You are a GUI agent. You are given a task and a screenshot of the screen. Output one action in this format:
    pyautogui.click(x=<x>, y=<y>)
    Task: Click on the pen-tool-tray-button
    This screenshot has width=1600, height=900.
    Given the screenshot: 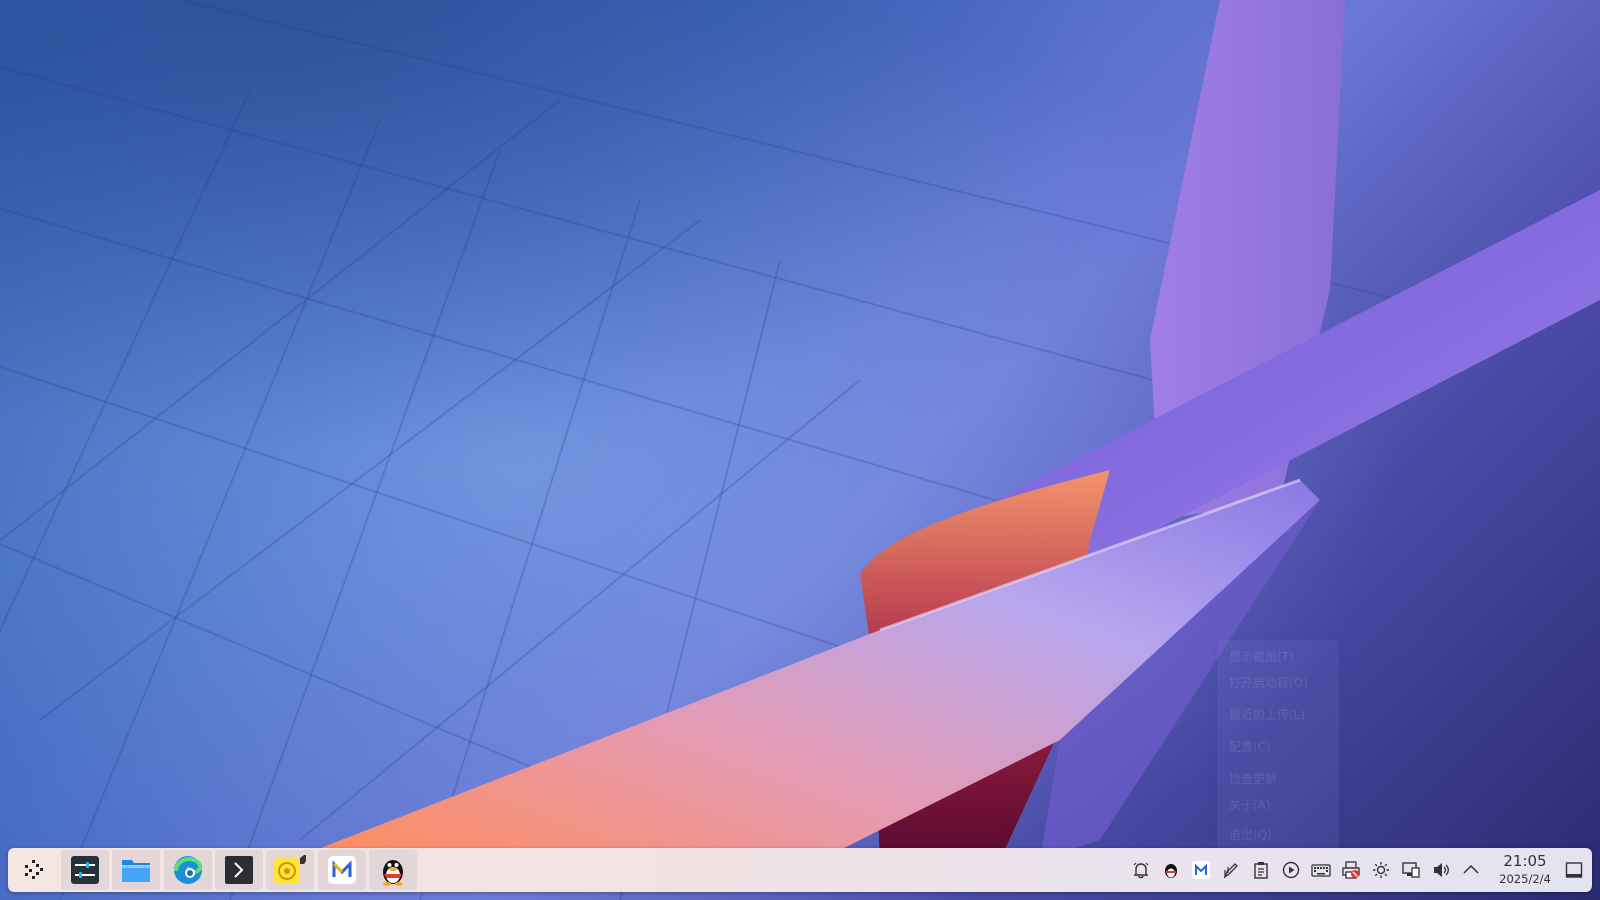 What is the action you would take?
    pyautogui.click(x=1231, y=870)
    